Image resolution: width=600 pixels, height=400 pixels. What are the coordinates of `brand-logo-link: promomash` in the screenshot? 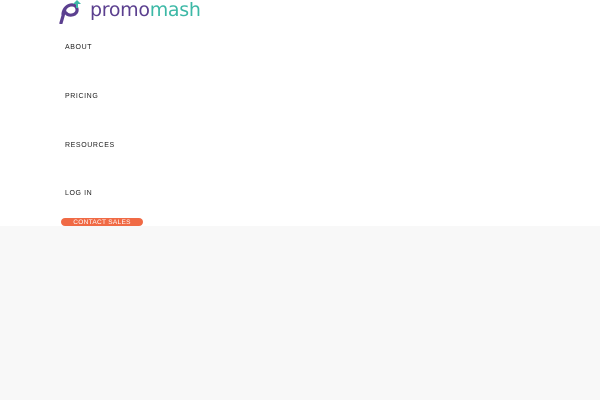 It's located at (128, 12).